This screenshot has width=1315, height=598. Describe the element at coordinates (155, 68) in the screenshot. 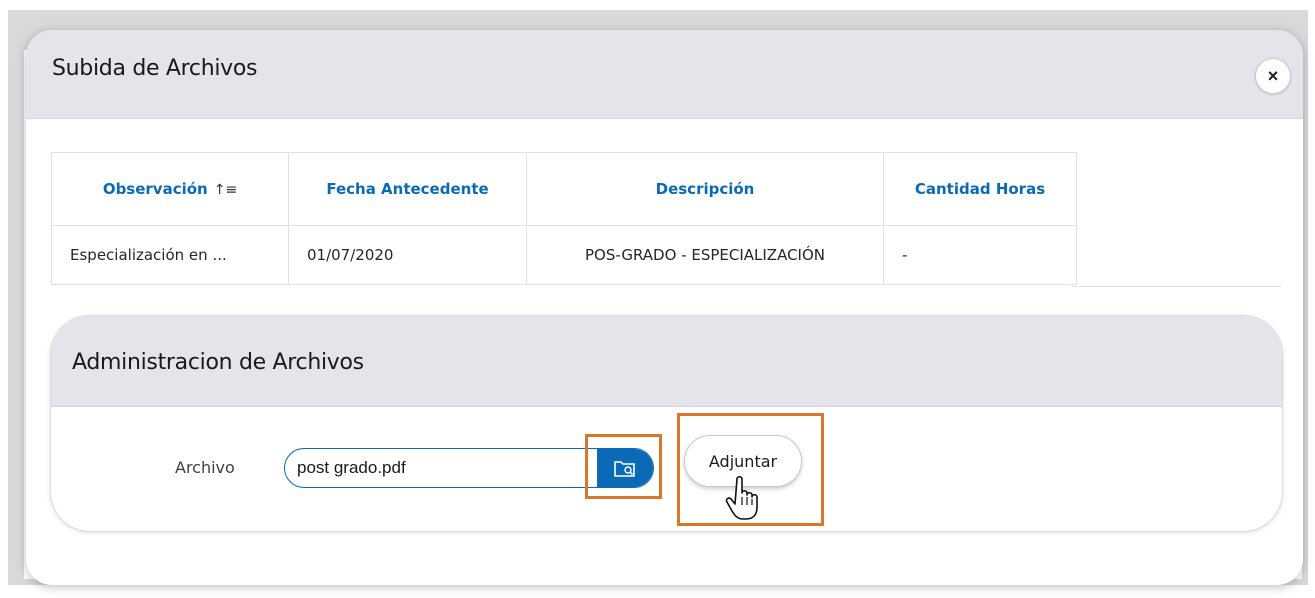

I see `dialog-title: Subida de Archivos` at that location.